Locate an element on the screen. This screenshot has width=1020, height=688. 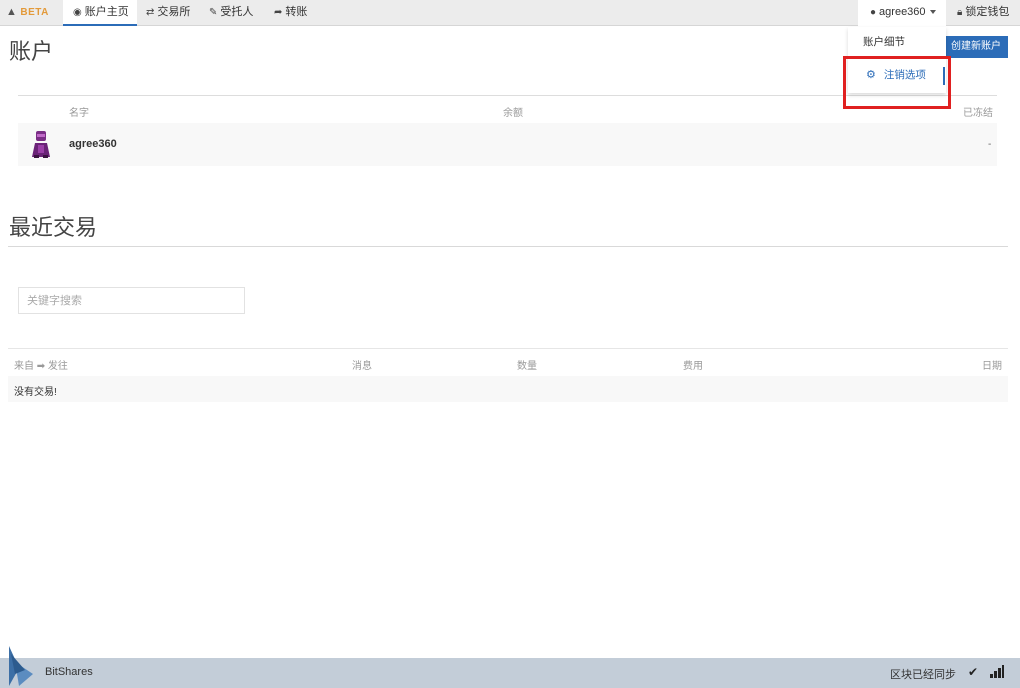
column-header-fee: 费用 is located at coordinates (693, 364).